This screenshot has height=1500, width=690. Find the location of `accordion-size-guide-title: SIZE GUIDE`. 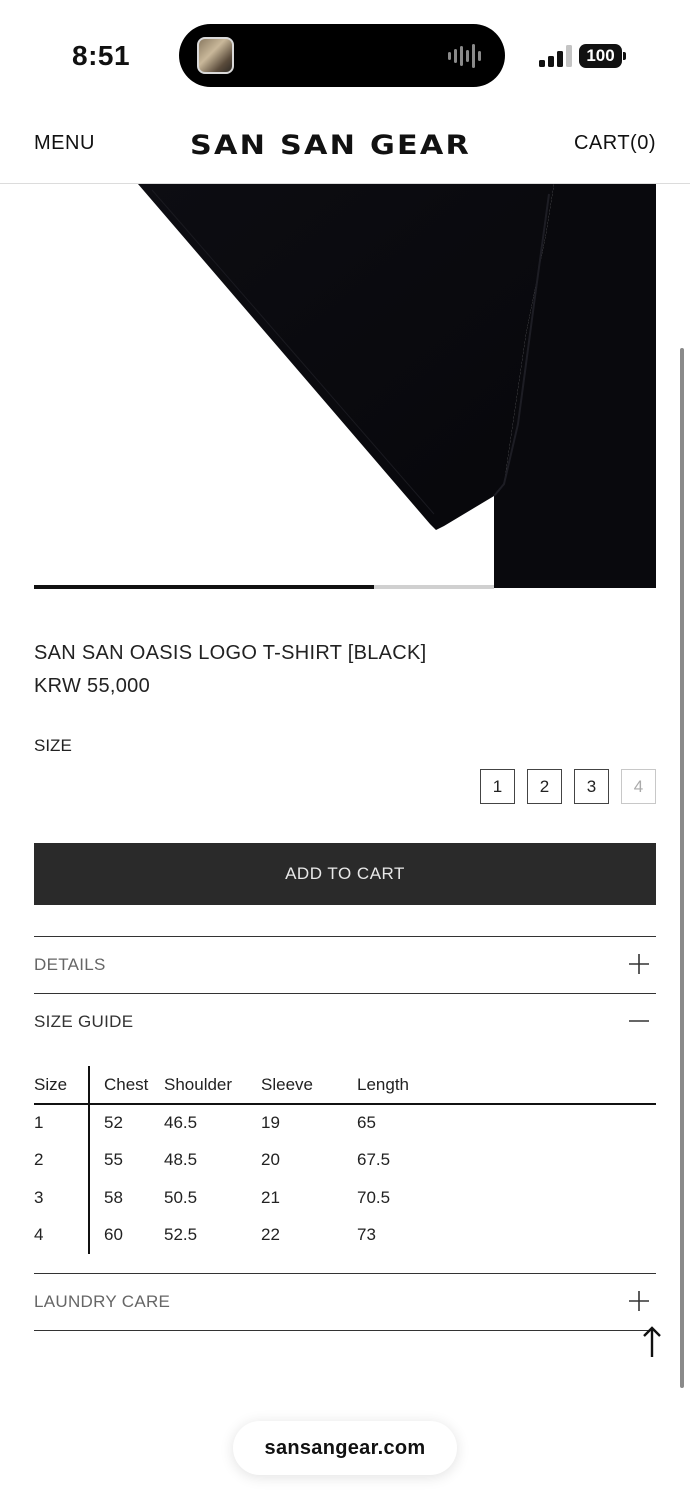

accordion-size-guide-title: SIZE GUIDE is located at coordinates (83, 1022).